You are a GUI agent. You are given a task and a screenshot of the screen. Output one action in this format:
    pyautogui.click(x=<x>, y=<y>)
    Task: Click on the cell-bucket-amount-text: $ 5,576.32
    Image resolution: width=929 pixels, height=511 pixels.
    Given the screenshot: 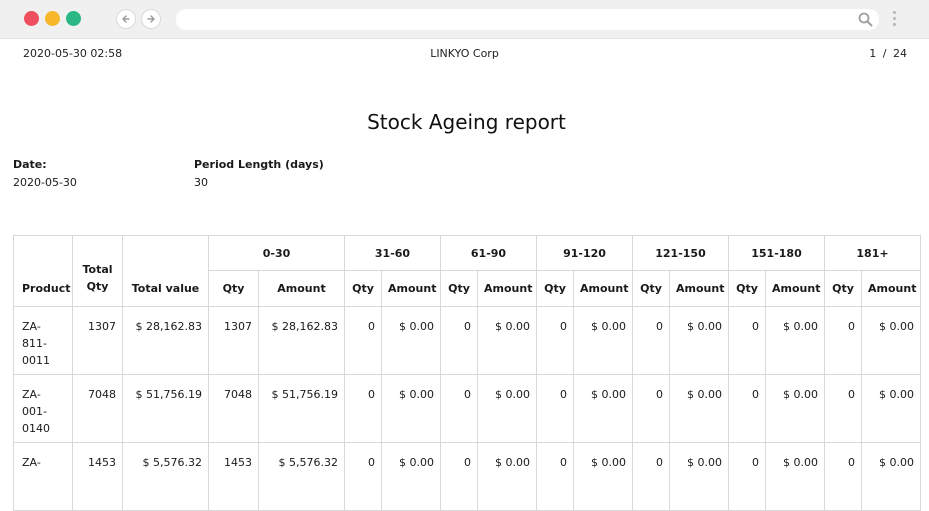 What is the action you would take?
    pyautogui.click(x=308, y=462)
    